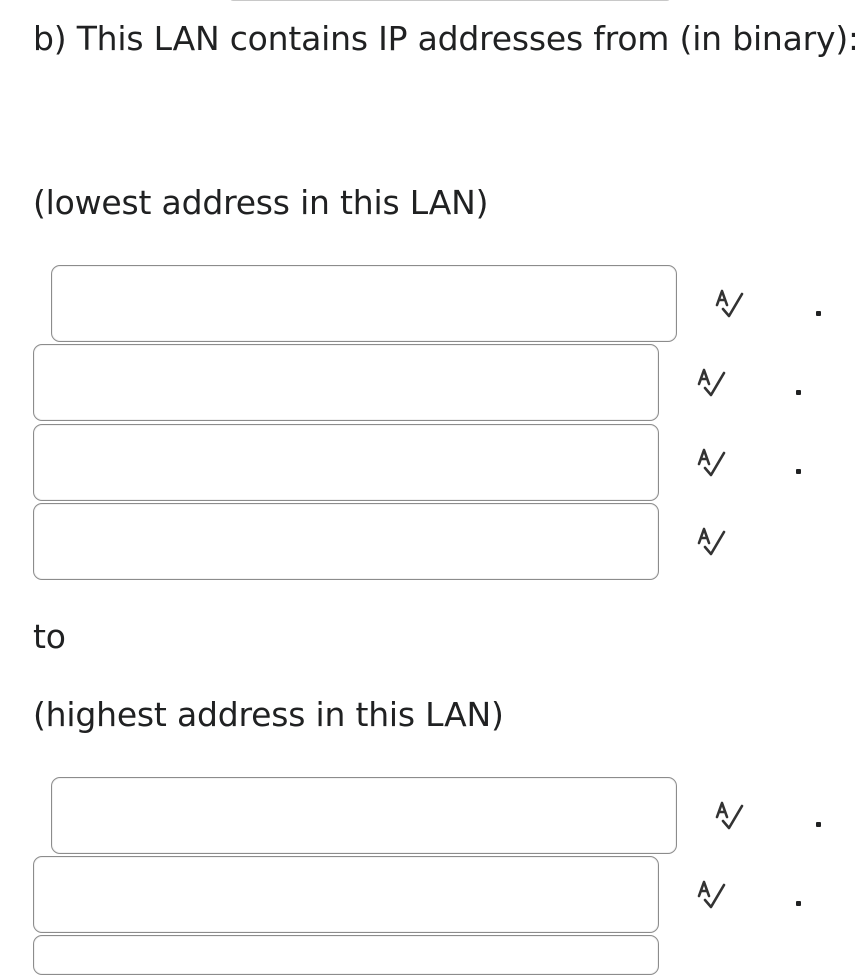 The width and height of the screenshot is (855, 975). I want to click on lowest-octet-1-input, so click(364, 303).